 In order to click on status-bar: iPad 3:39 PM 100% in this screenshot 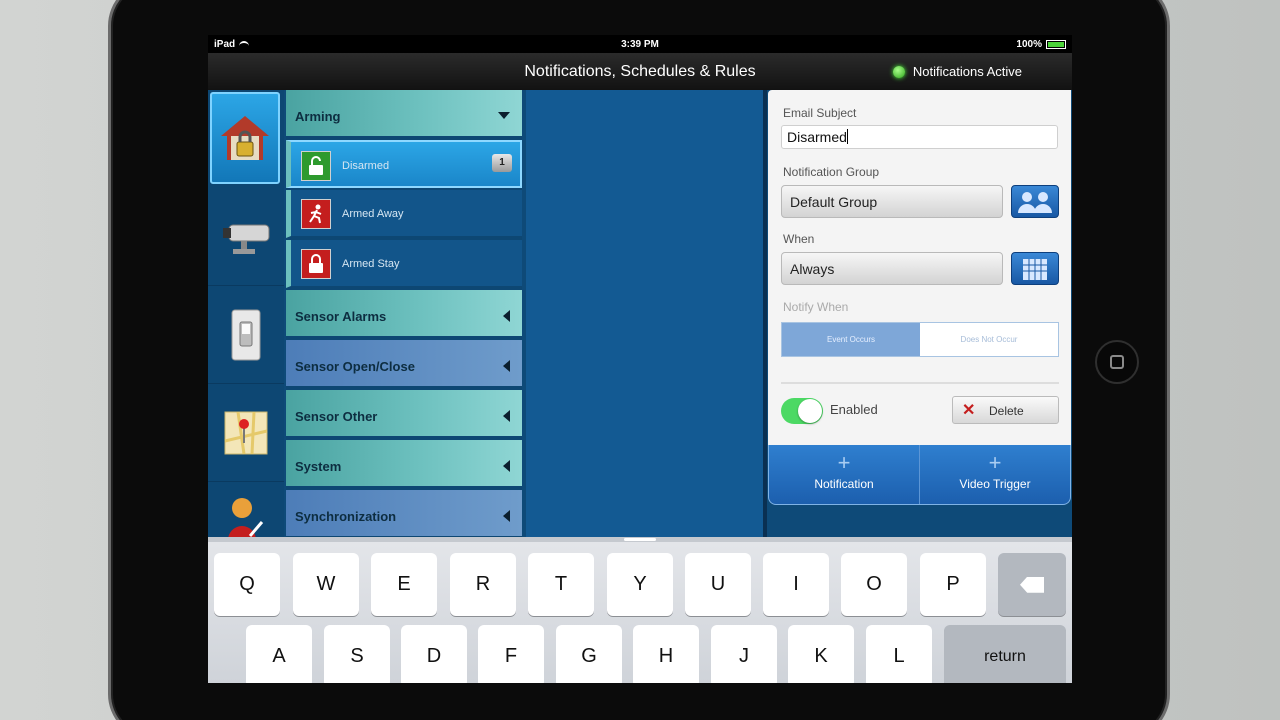, I will do `click(640, 44)`.